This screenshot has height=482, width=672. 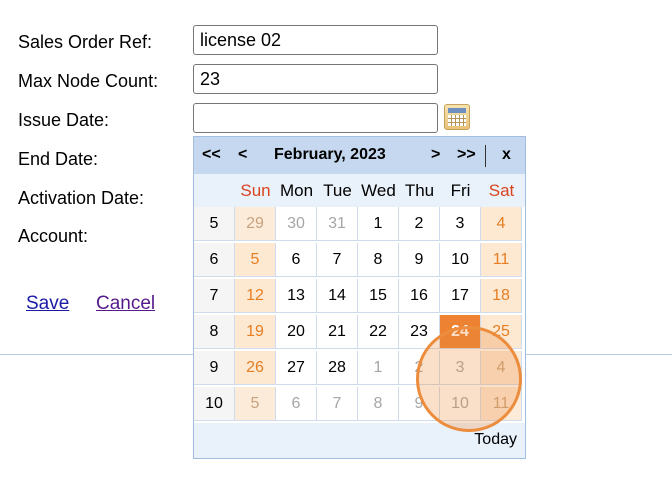 I want to click on week-number: 6, so click(x=214, y=260).